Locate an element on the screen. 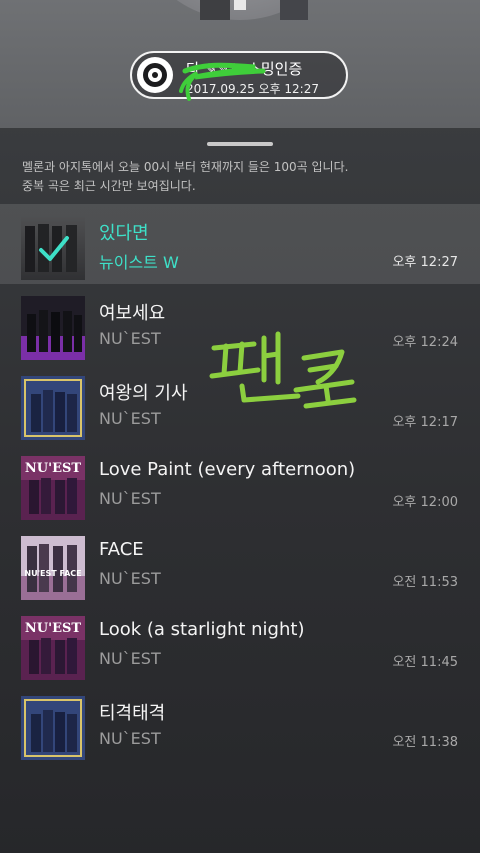  album-thumbnail: NU'EST FACE is located at coordinates (53, 568).